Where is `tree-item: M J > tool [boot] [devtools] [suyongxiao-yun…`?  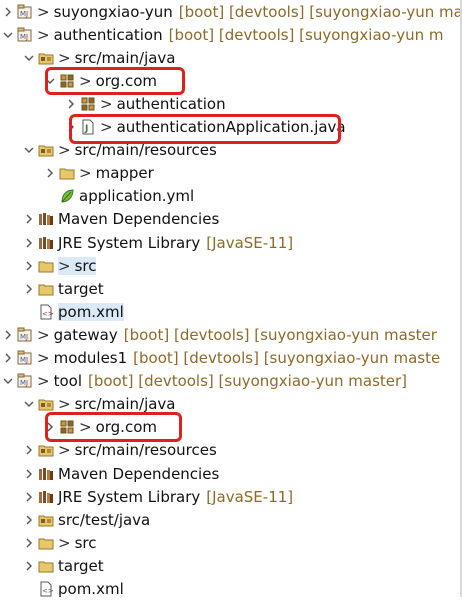
tree-item: M J > tool [boot] [devtools] [suyongxiao-yun… is located at coordinates (204, 381).